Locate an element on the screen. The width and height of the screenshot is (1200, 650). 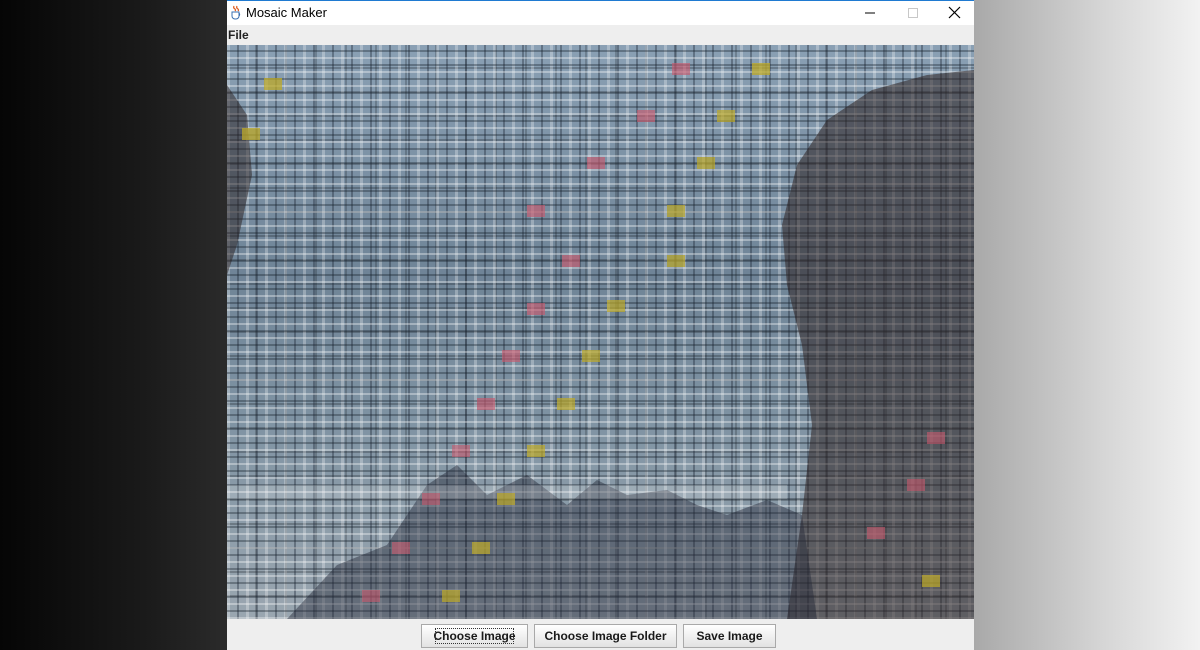
maximize-icon is located at coordinates (913, 13).